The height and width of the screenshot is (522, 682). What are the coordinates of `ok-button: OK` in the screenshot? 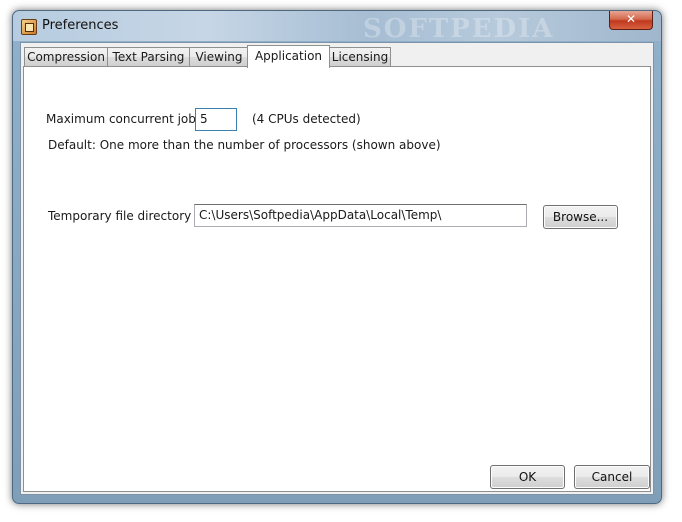 It's located at (527, 477).